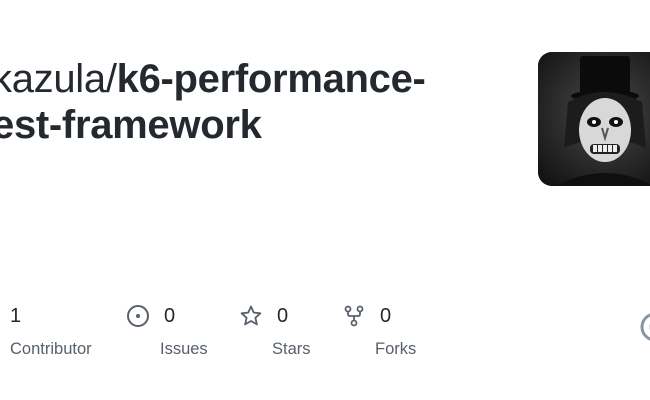 This screenshot has width=650, height=400. Describe the element at coordinates (271, 79) in the screenshot. I see `repo-name-line1: k6-performance-` at that location.